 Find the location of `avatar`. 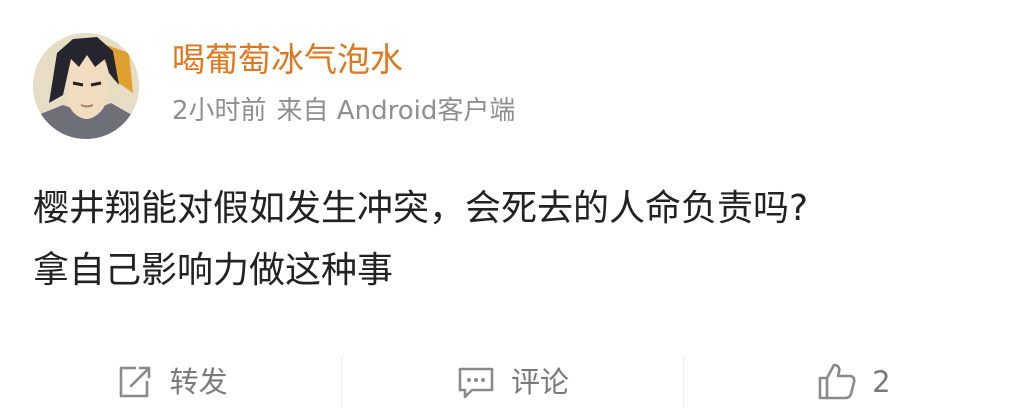

avatar is located at coordinates (86, 86).